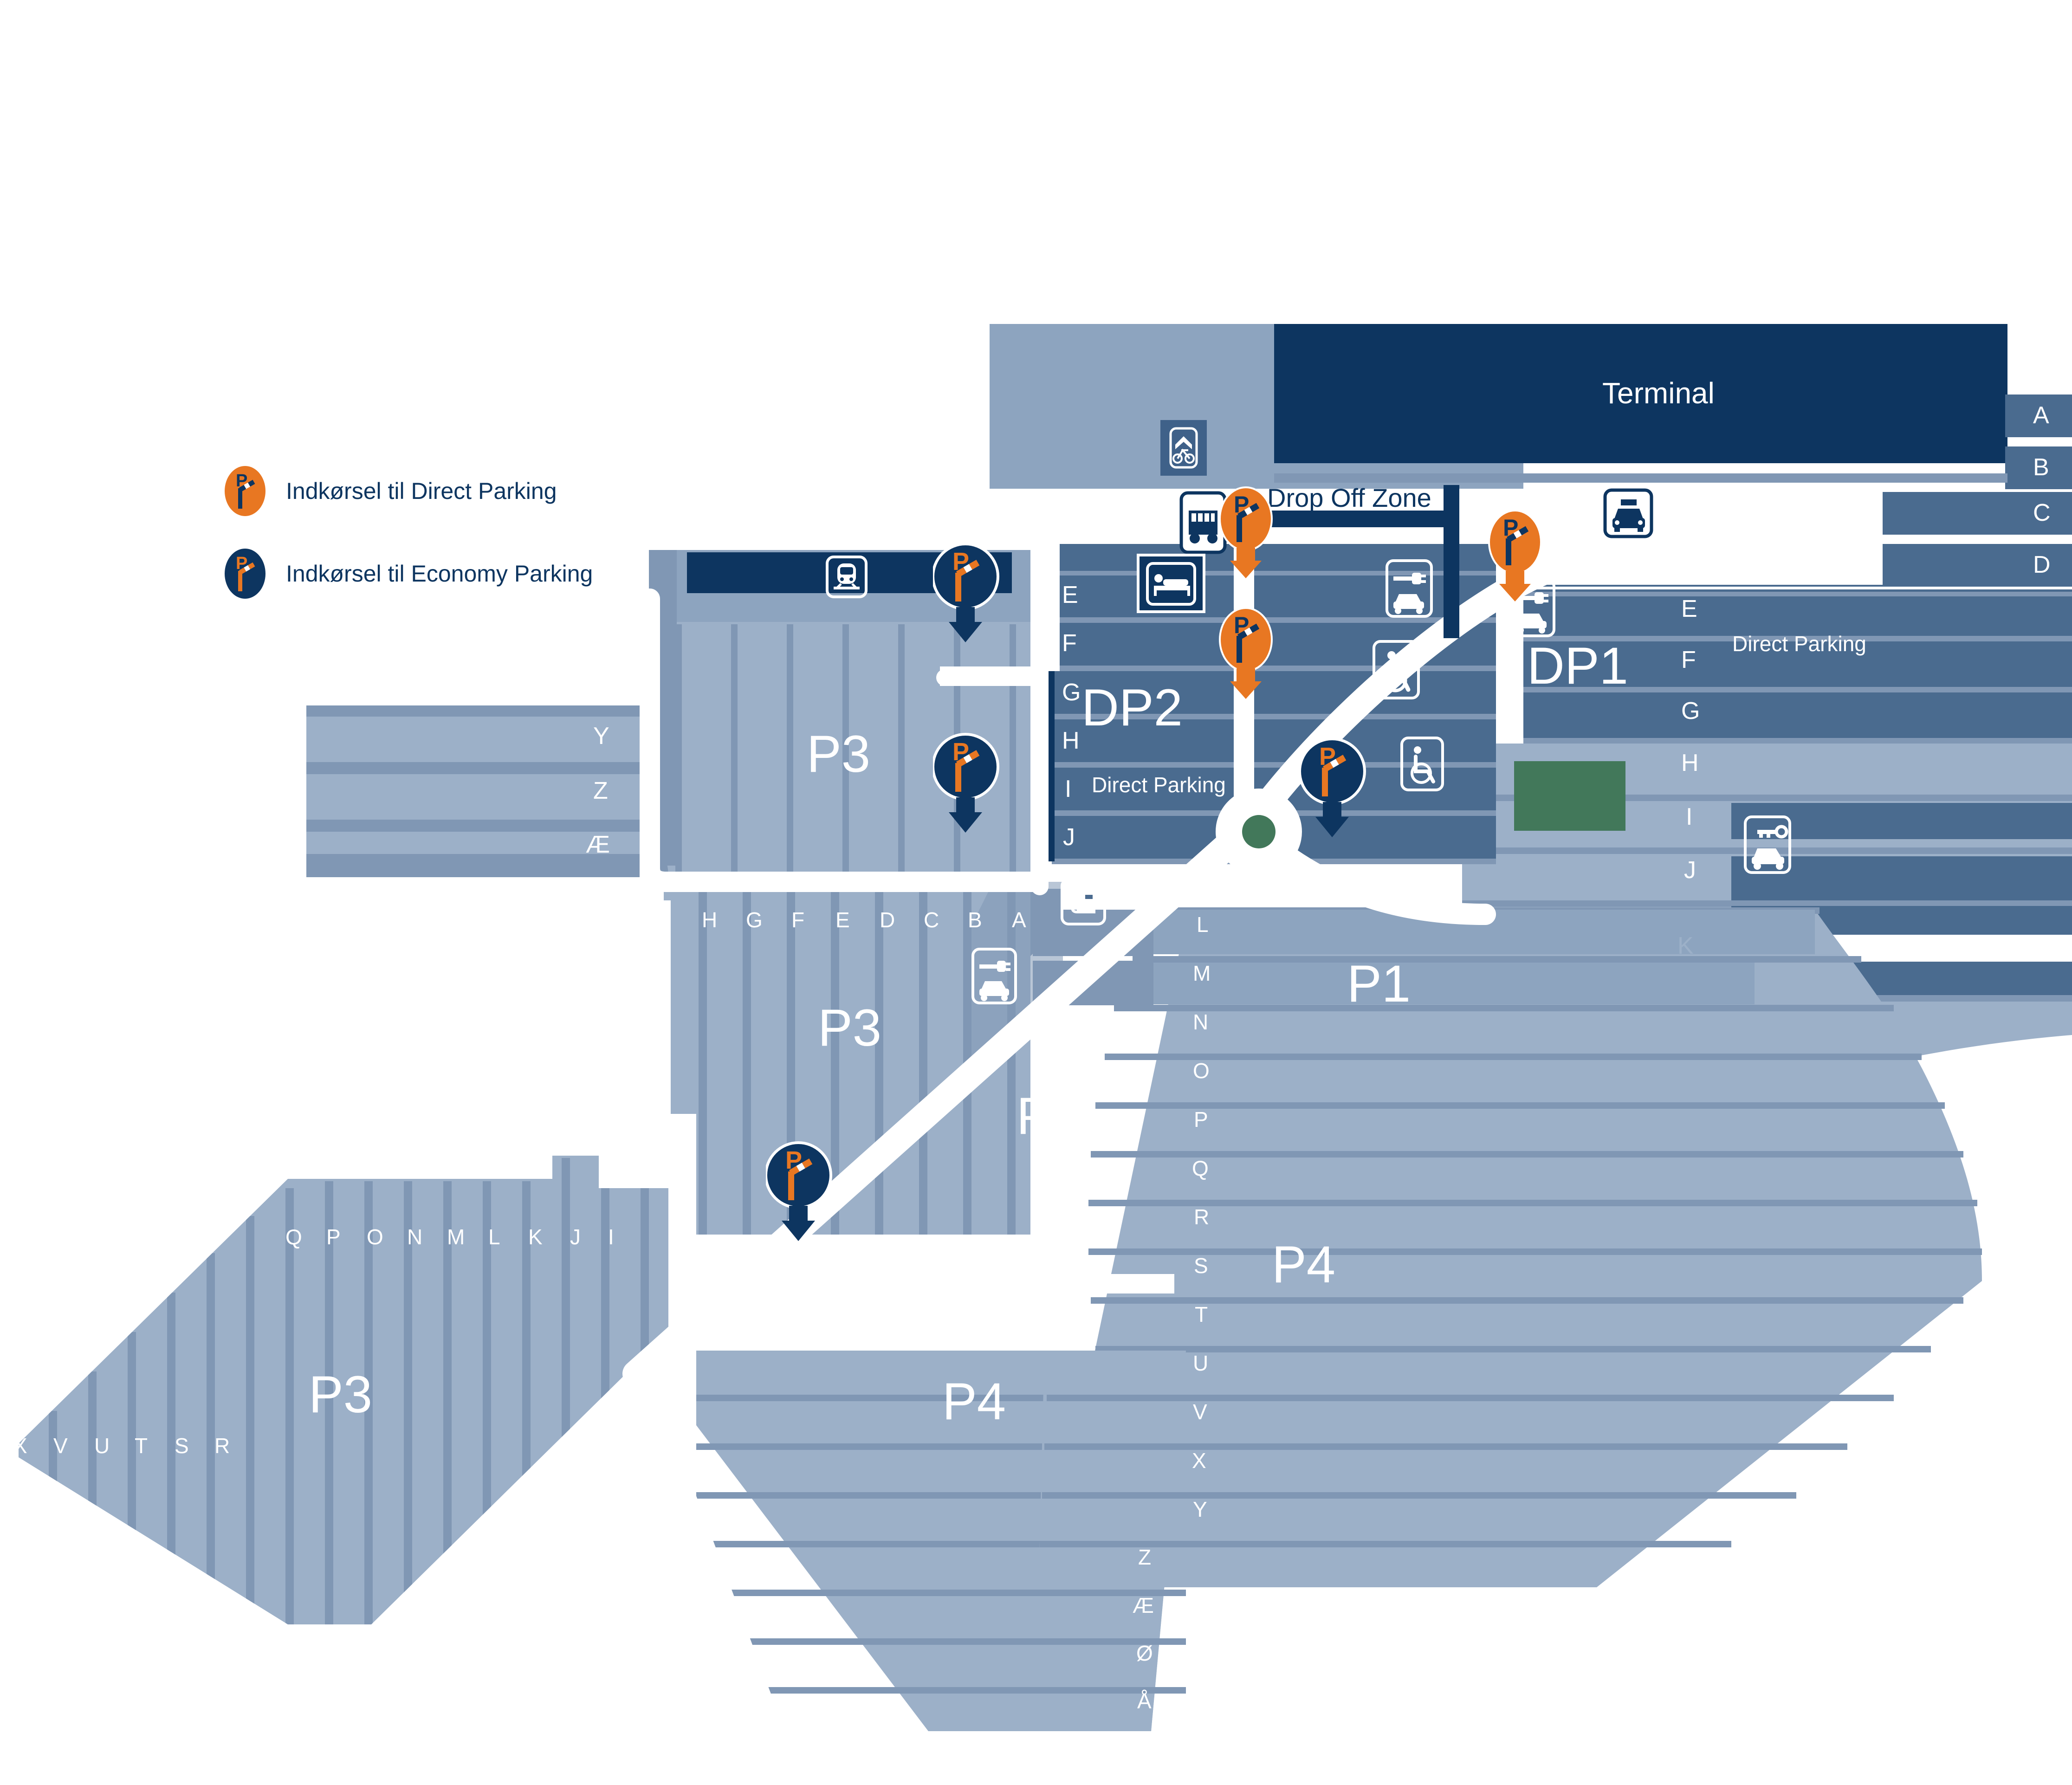 This screenshot has width=2072, height=1785. What do you see at coordinates (1640, 393) in the screenshot?
I see `terminal-building` at bounding box center [1640, 393].